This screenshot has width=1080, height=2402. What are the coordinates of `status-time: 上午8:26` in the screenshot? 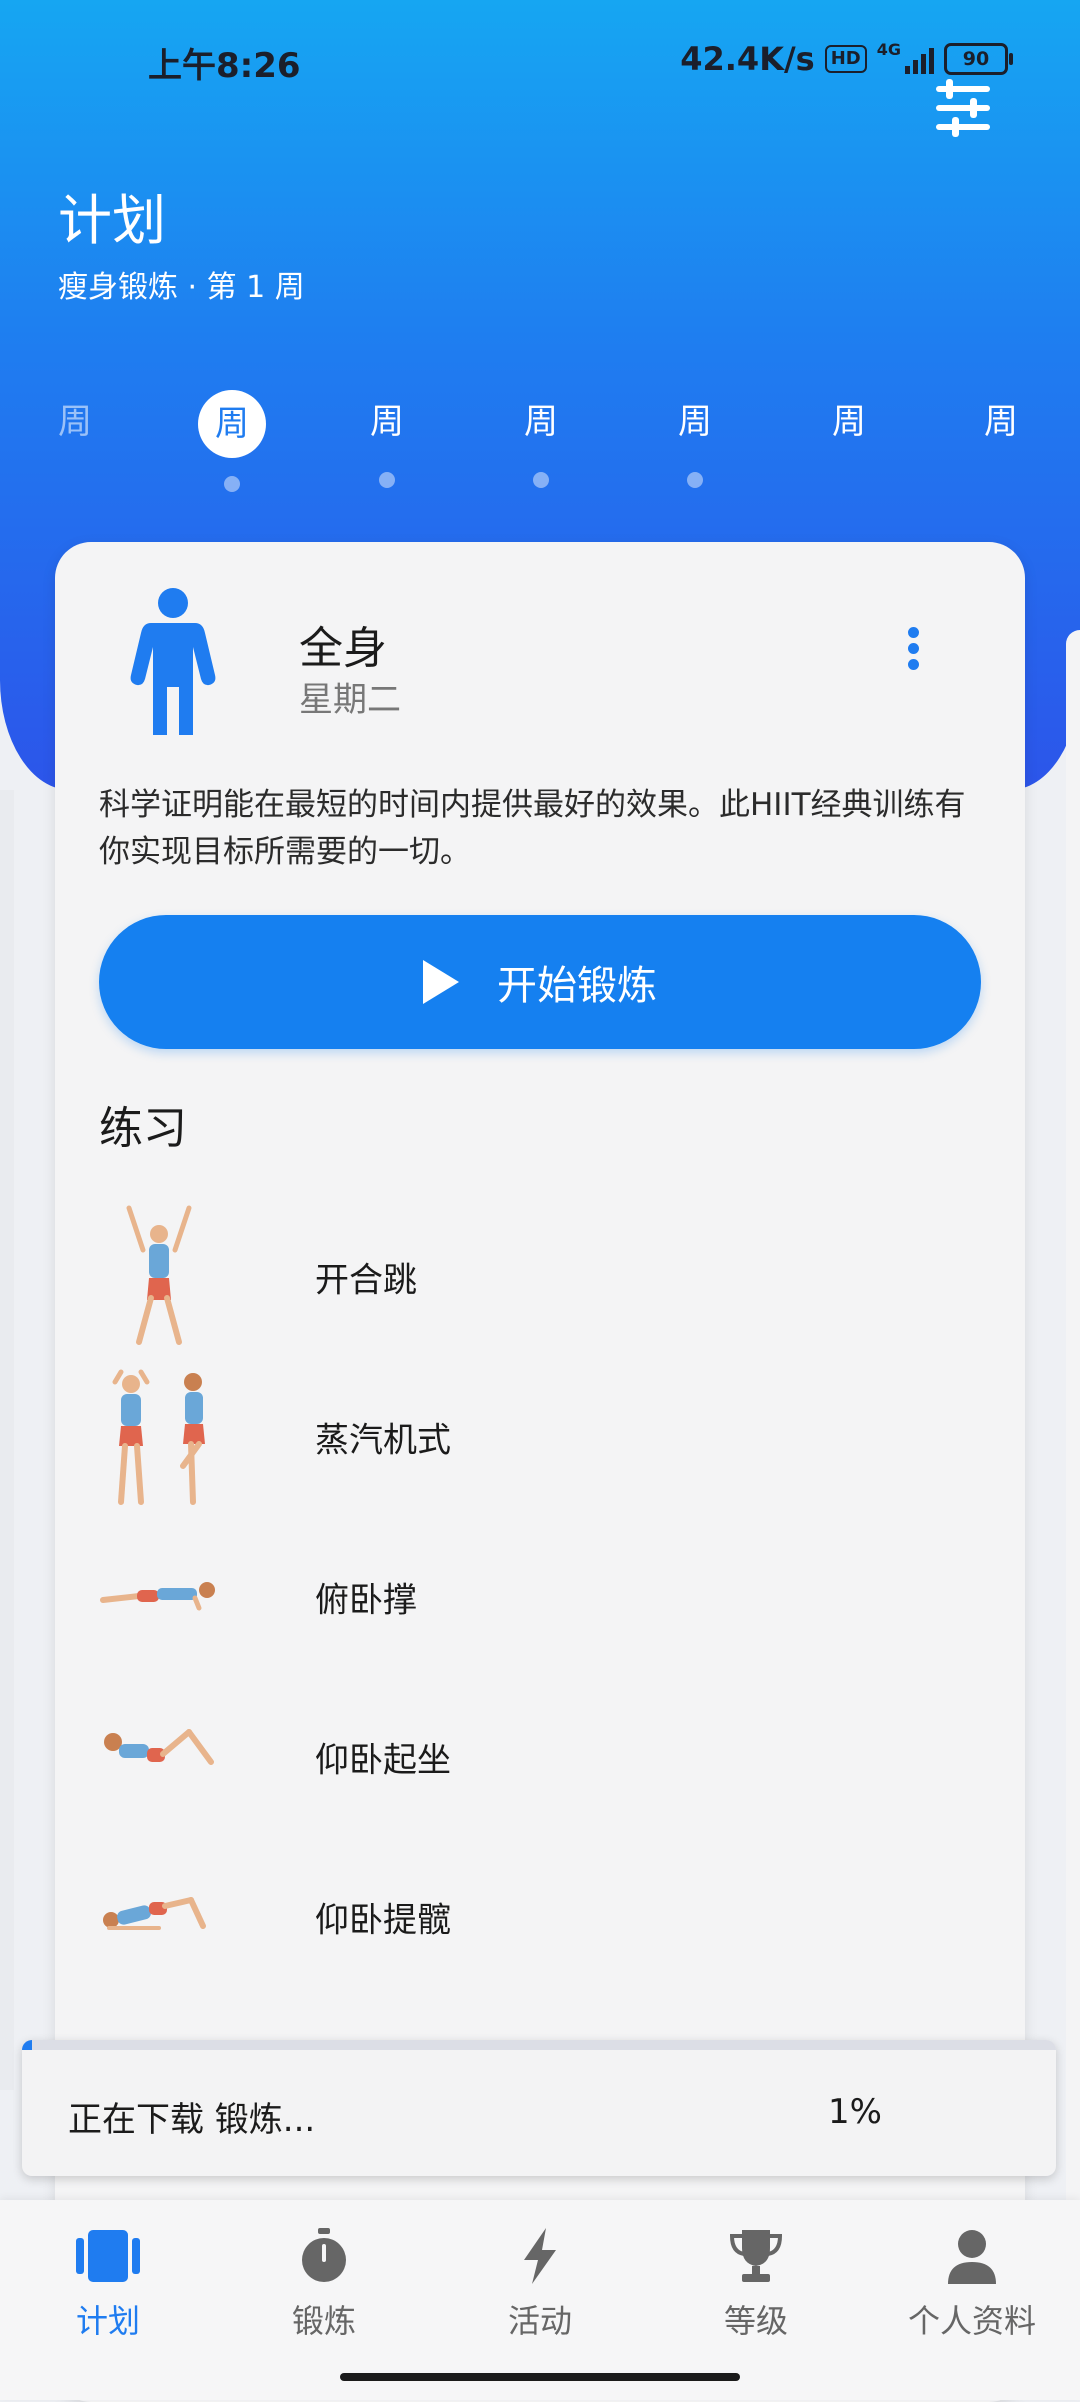 It's located at (224, 66).